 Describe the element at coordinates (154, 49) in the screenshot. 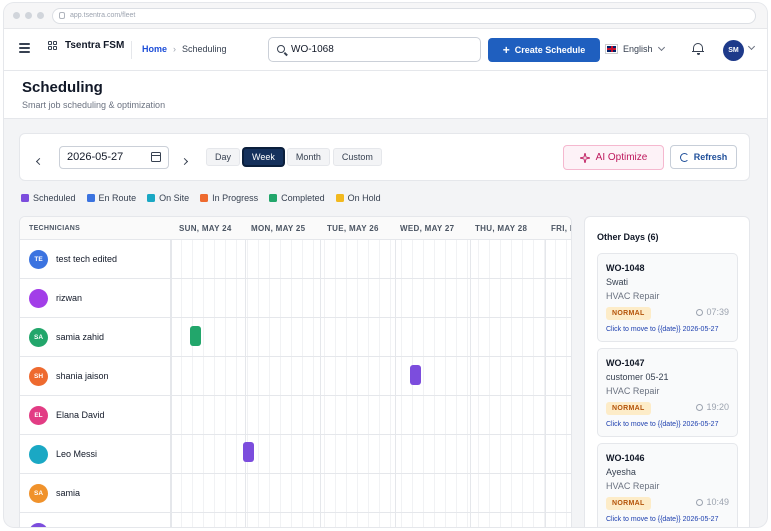

I see `breadcrumb-home: Home` at that location.